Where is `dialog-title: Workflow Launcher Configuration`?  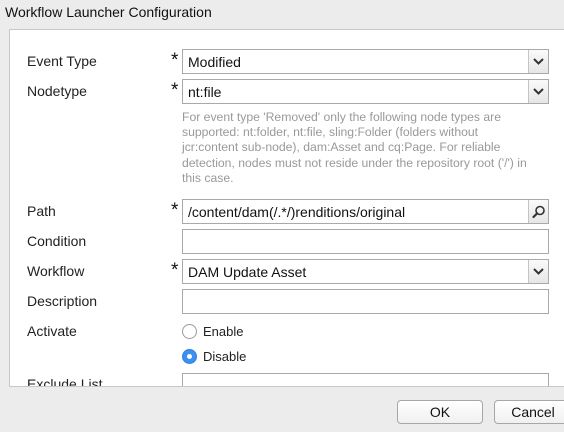
dialog-title: Workflow Launcher Configuration is located at coordinates (282, 13).